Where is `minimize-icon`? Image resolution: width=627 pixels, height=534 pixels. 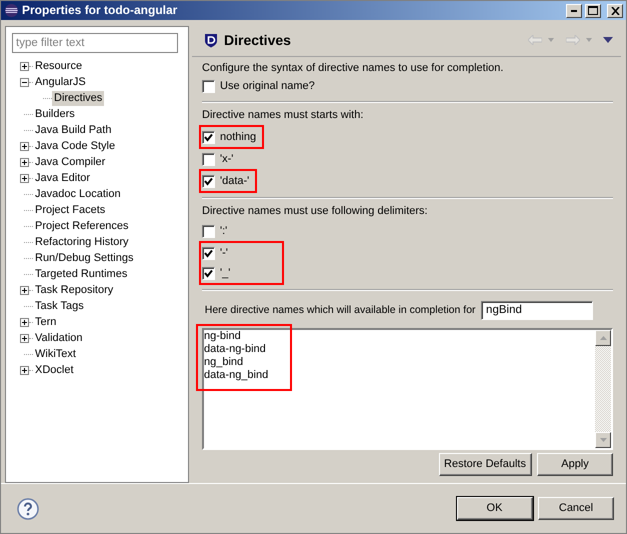
minimize-icon is located at coordinates (574, 11).